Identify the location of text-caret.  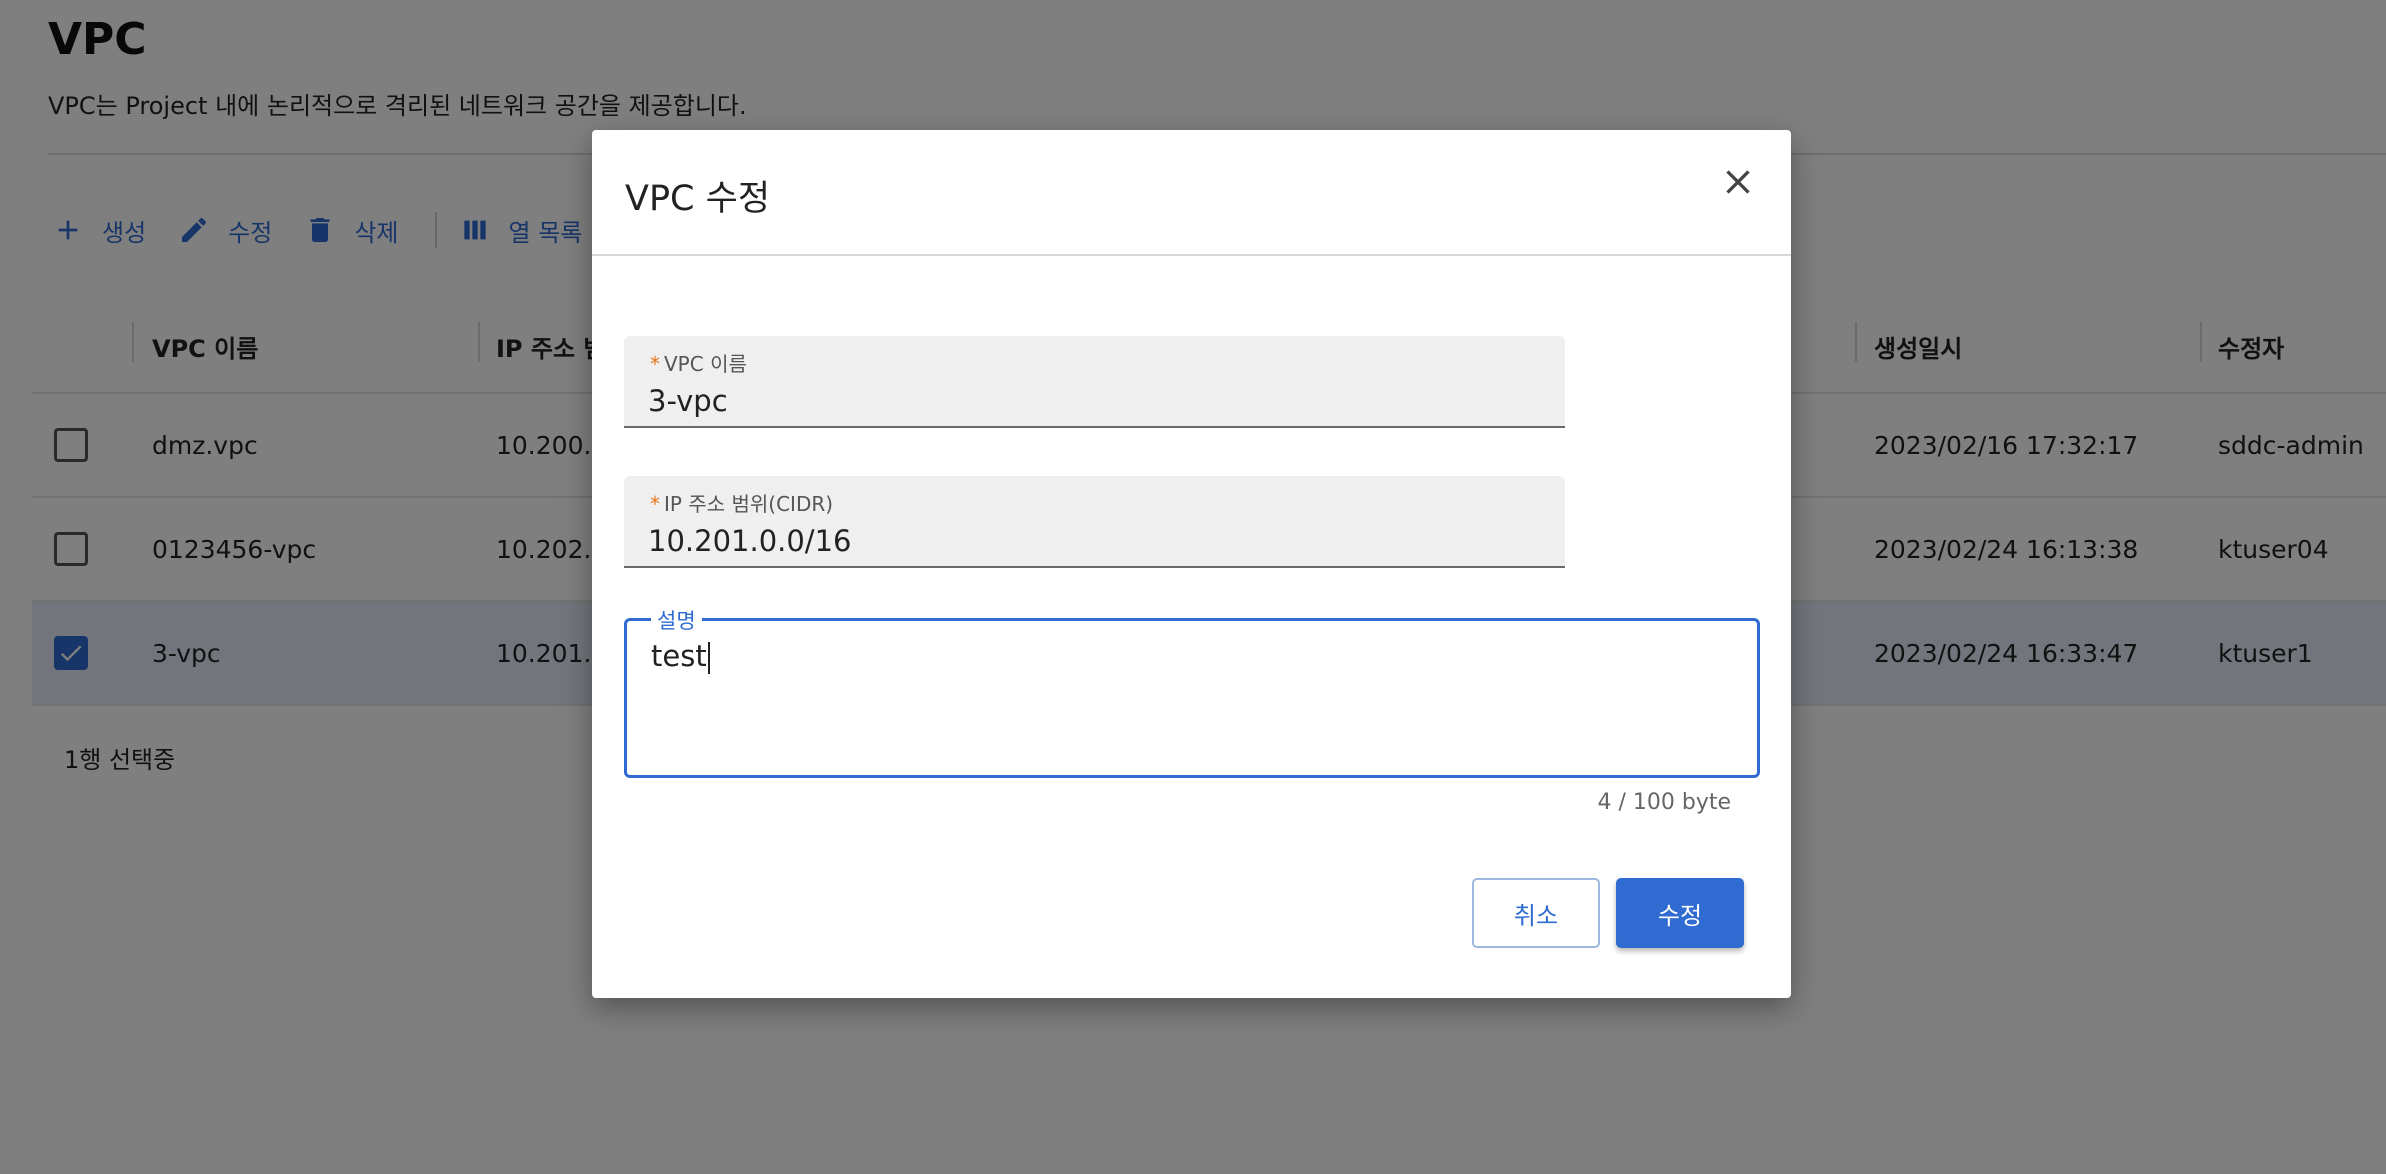
(708, 658).